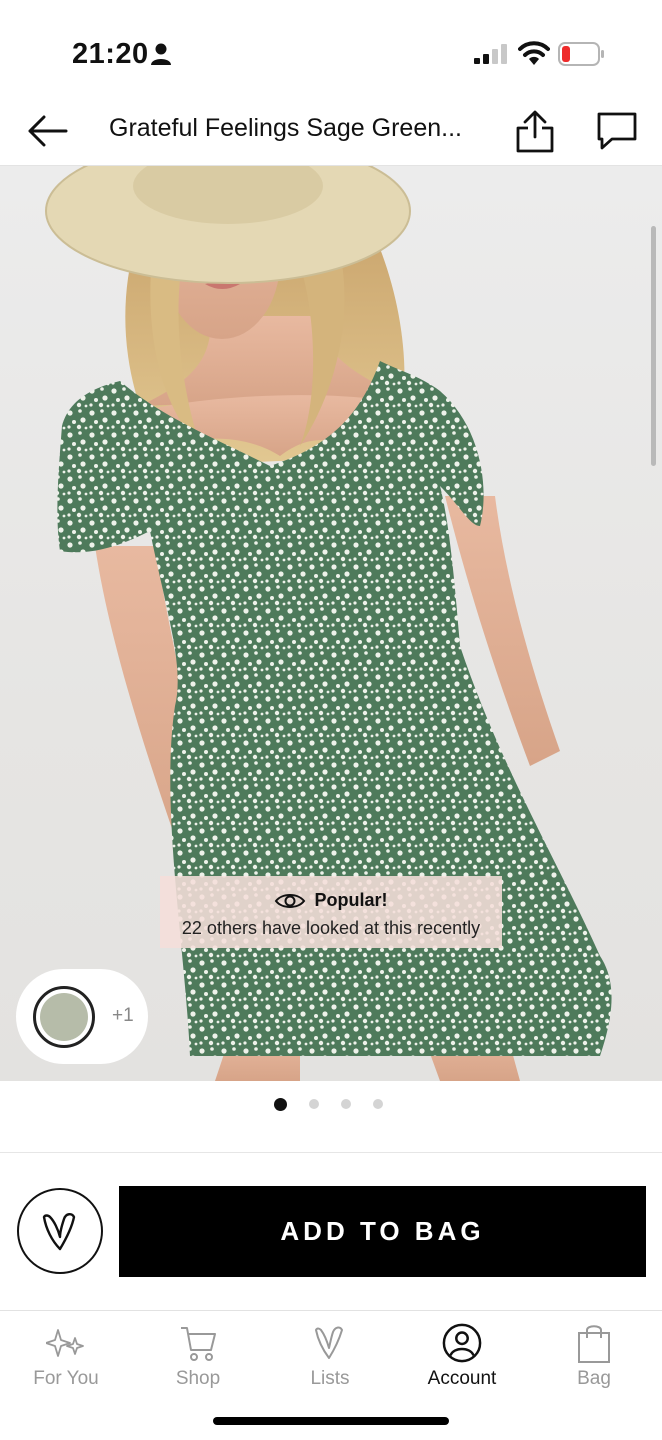  I want to click on chat-button, so click(617, 131).